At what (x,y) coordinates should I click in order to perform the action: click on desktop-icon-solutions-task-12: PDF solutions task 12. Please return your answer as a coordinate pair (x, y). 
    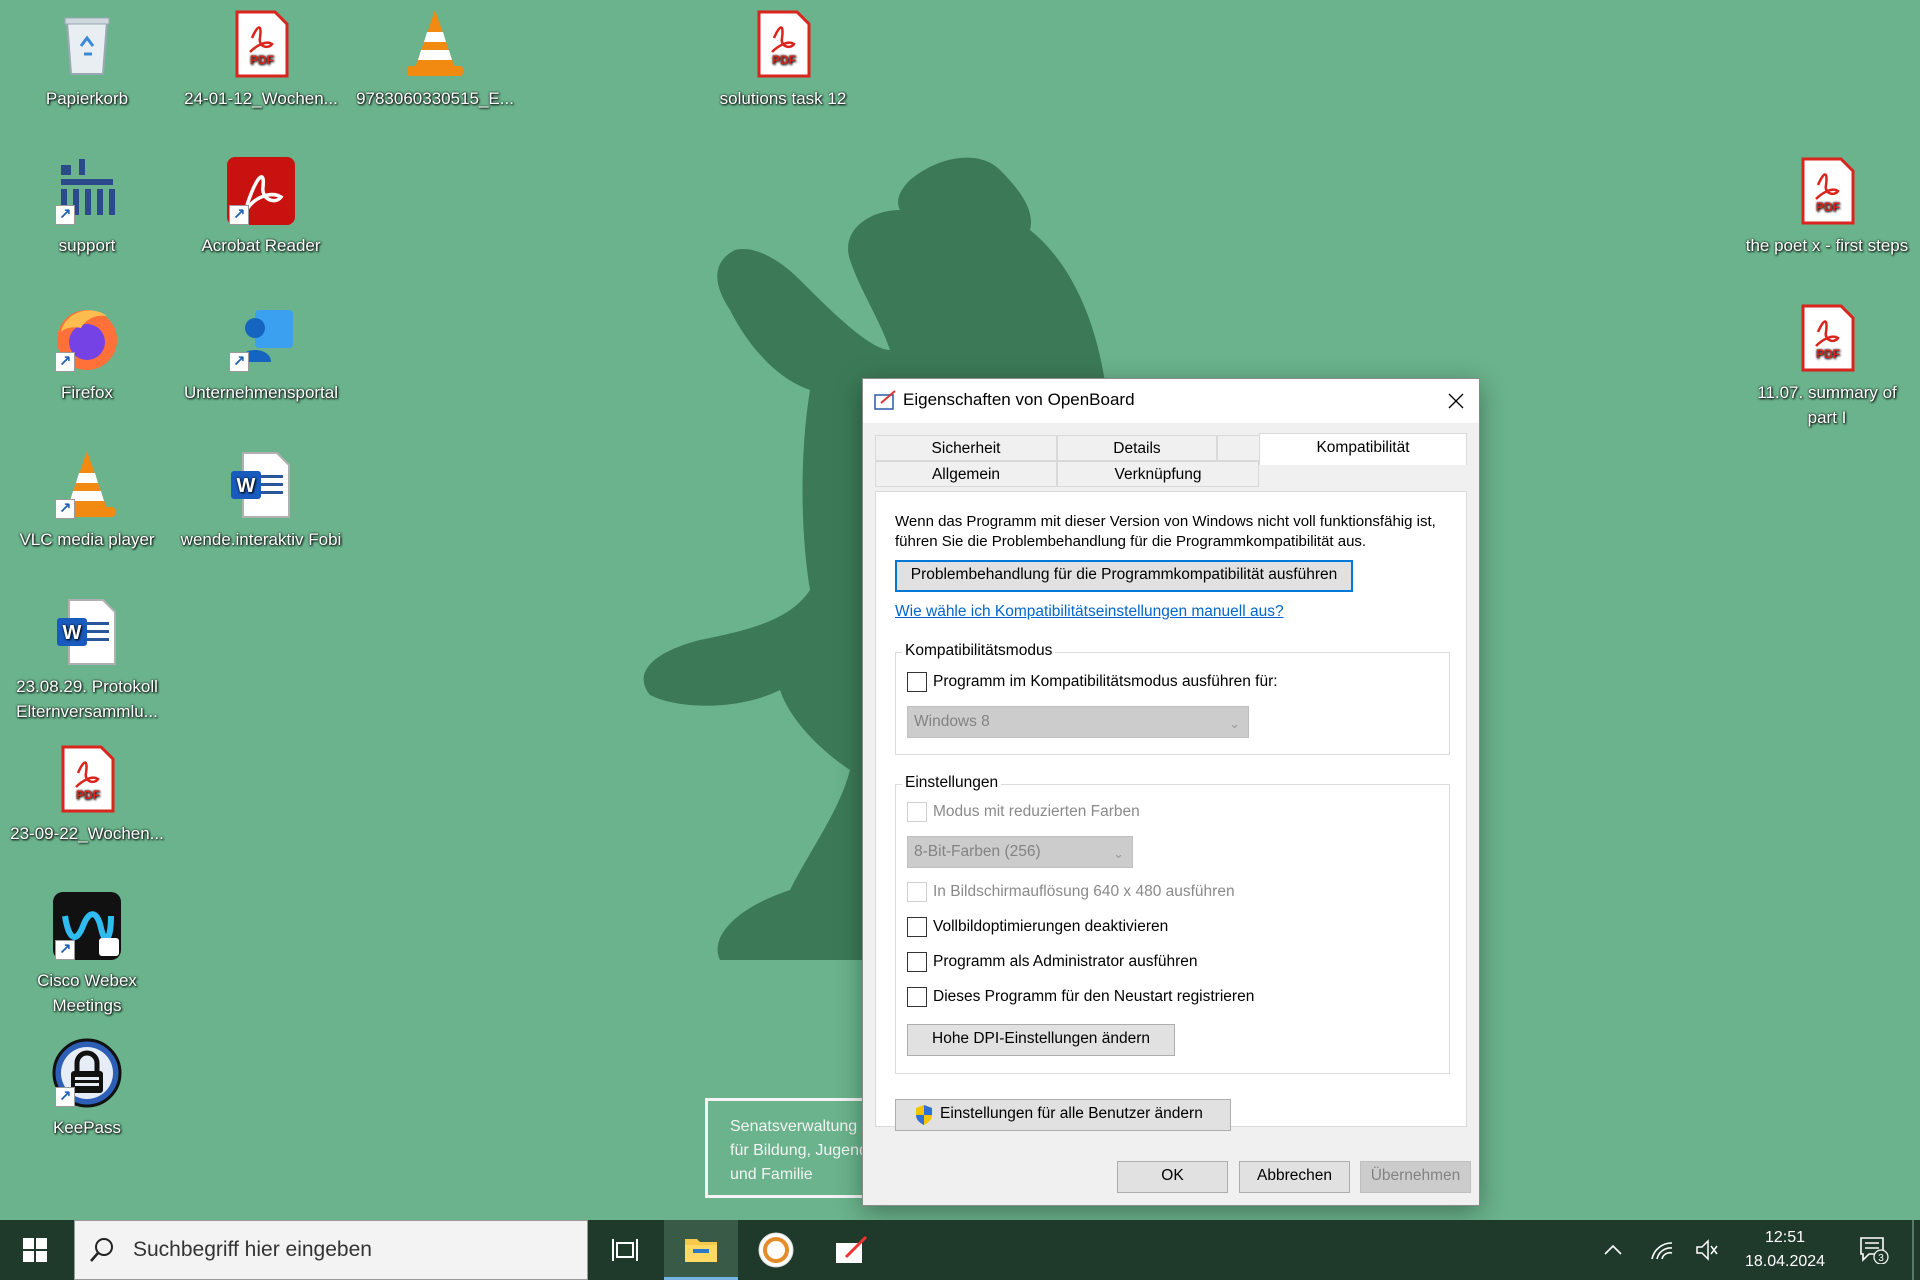
    Looking at the image, I should click on (783, 59).